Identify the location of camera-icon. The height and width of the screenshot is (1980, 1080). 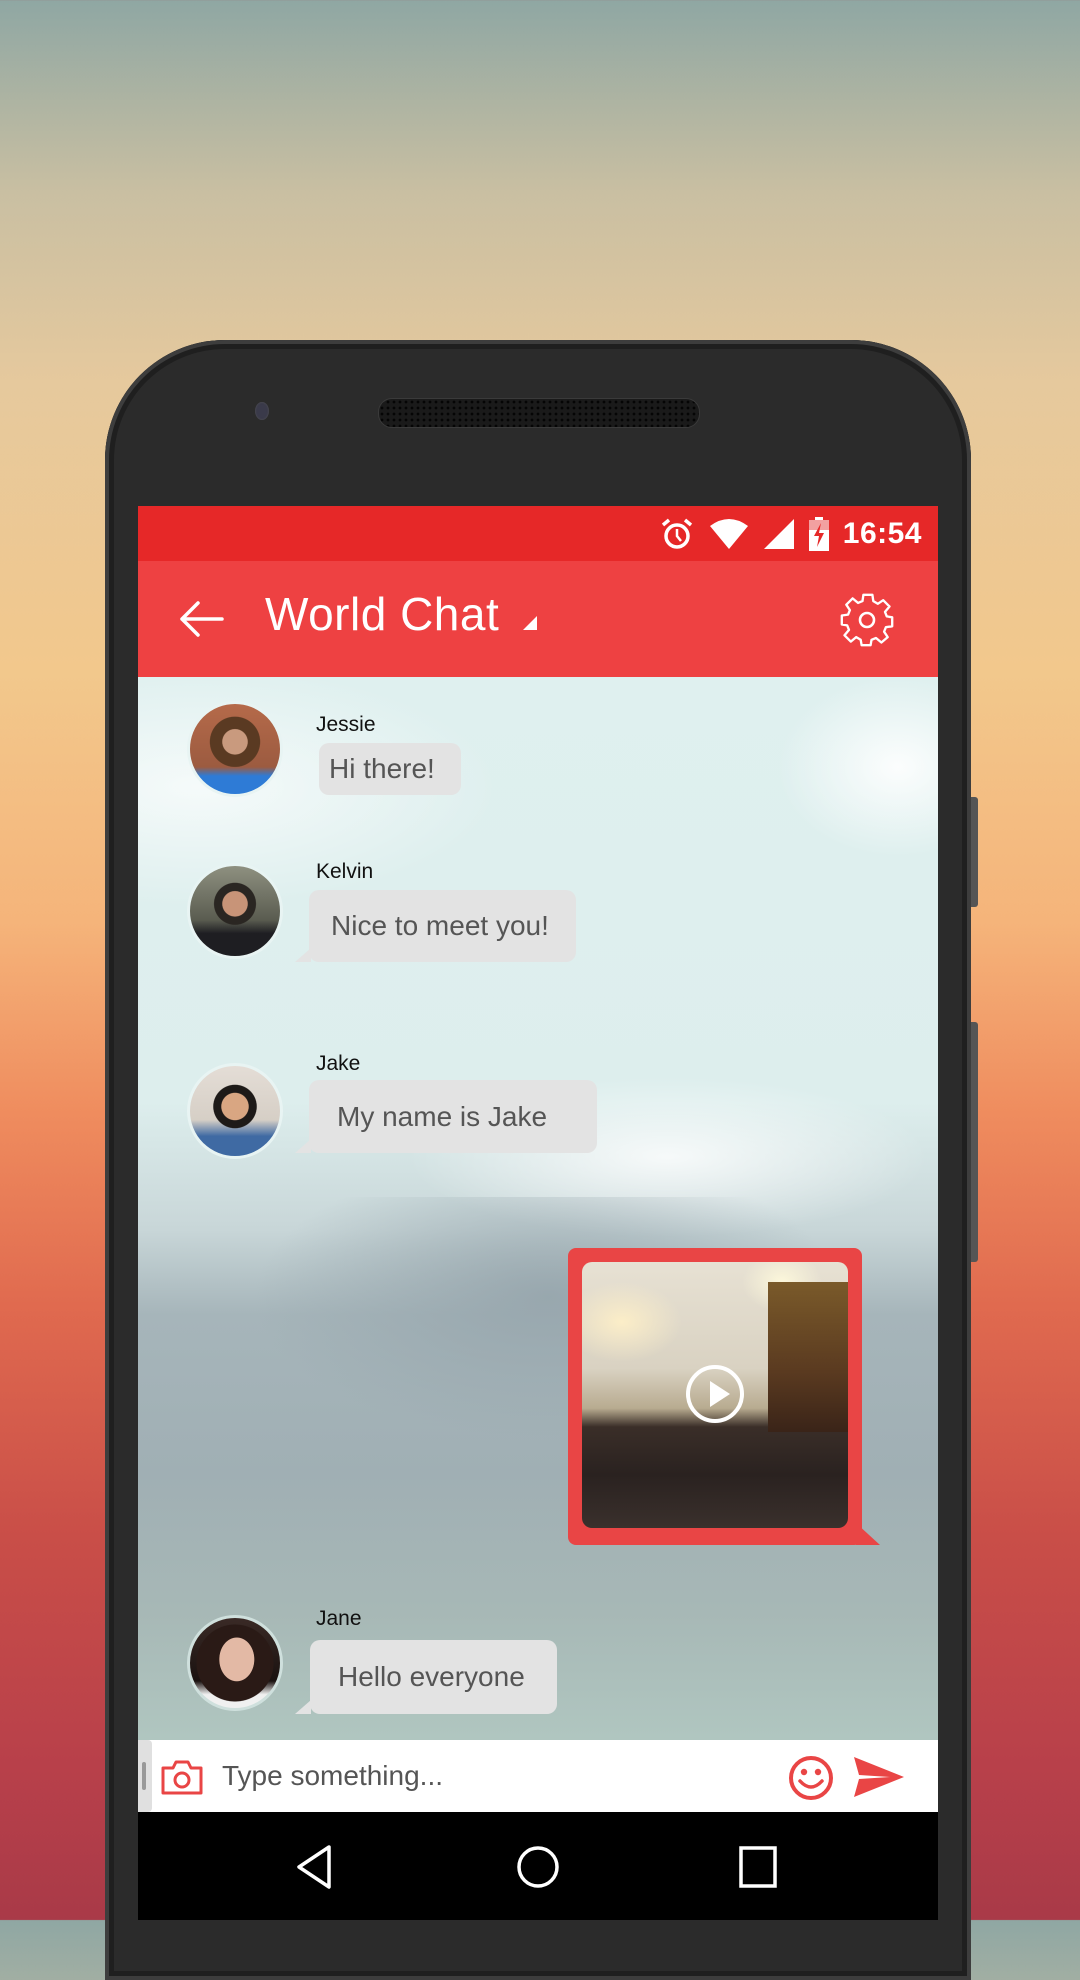
(182, 1777).